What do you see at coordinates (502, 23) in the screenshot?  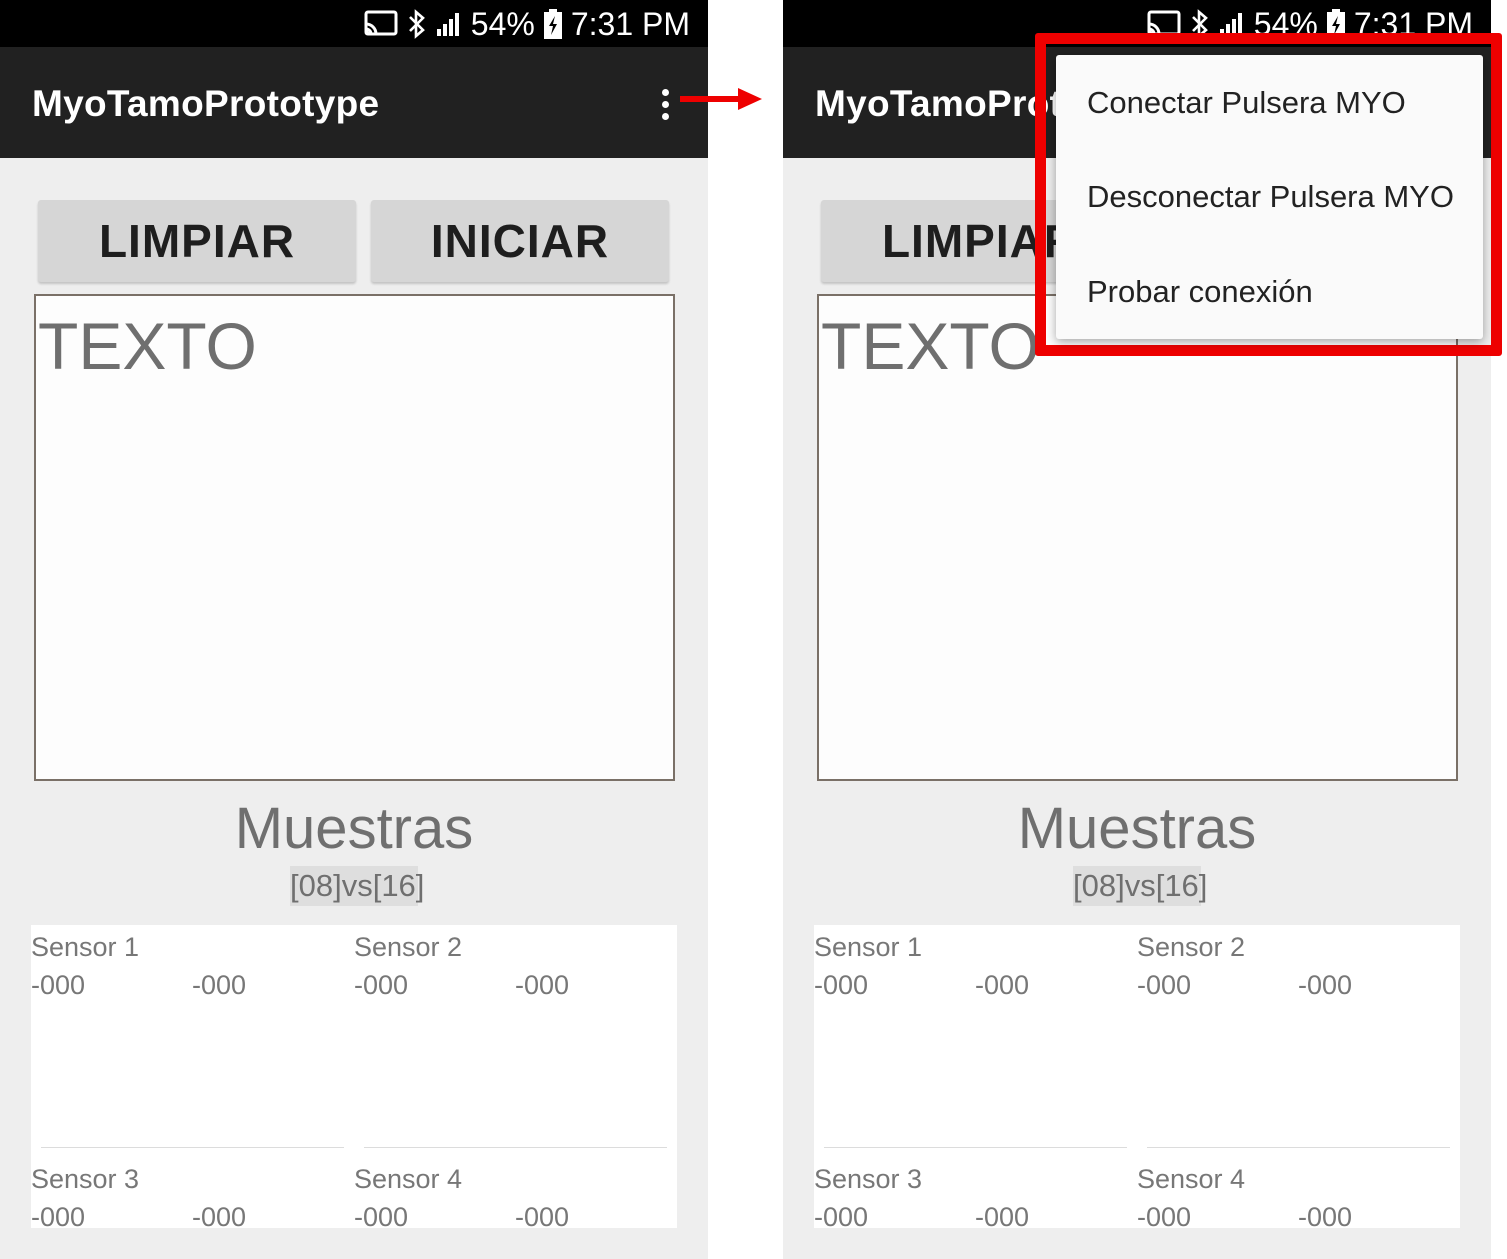 I see `battery-percent: 54%` at bounding box center [502, 23].